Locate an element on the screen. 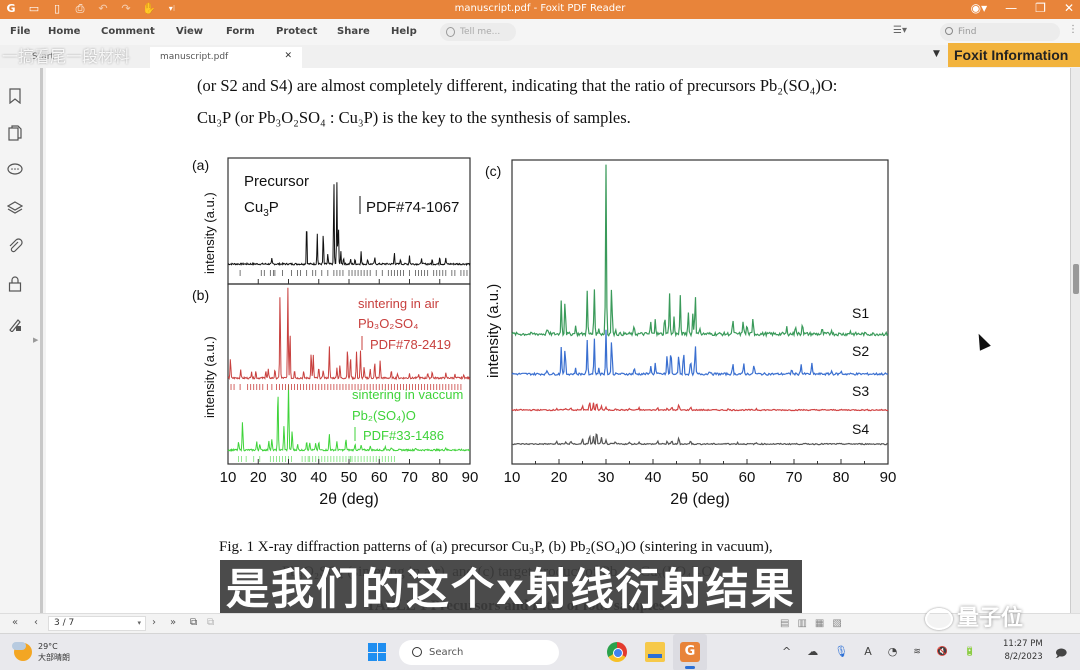  battery-icon: 🔋 is located at coordinates (969, 652).